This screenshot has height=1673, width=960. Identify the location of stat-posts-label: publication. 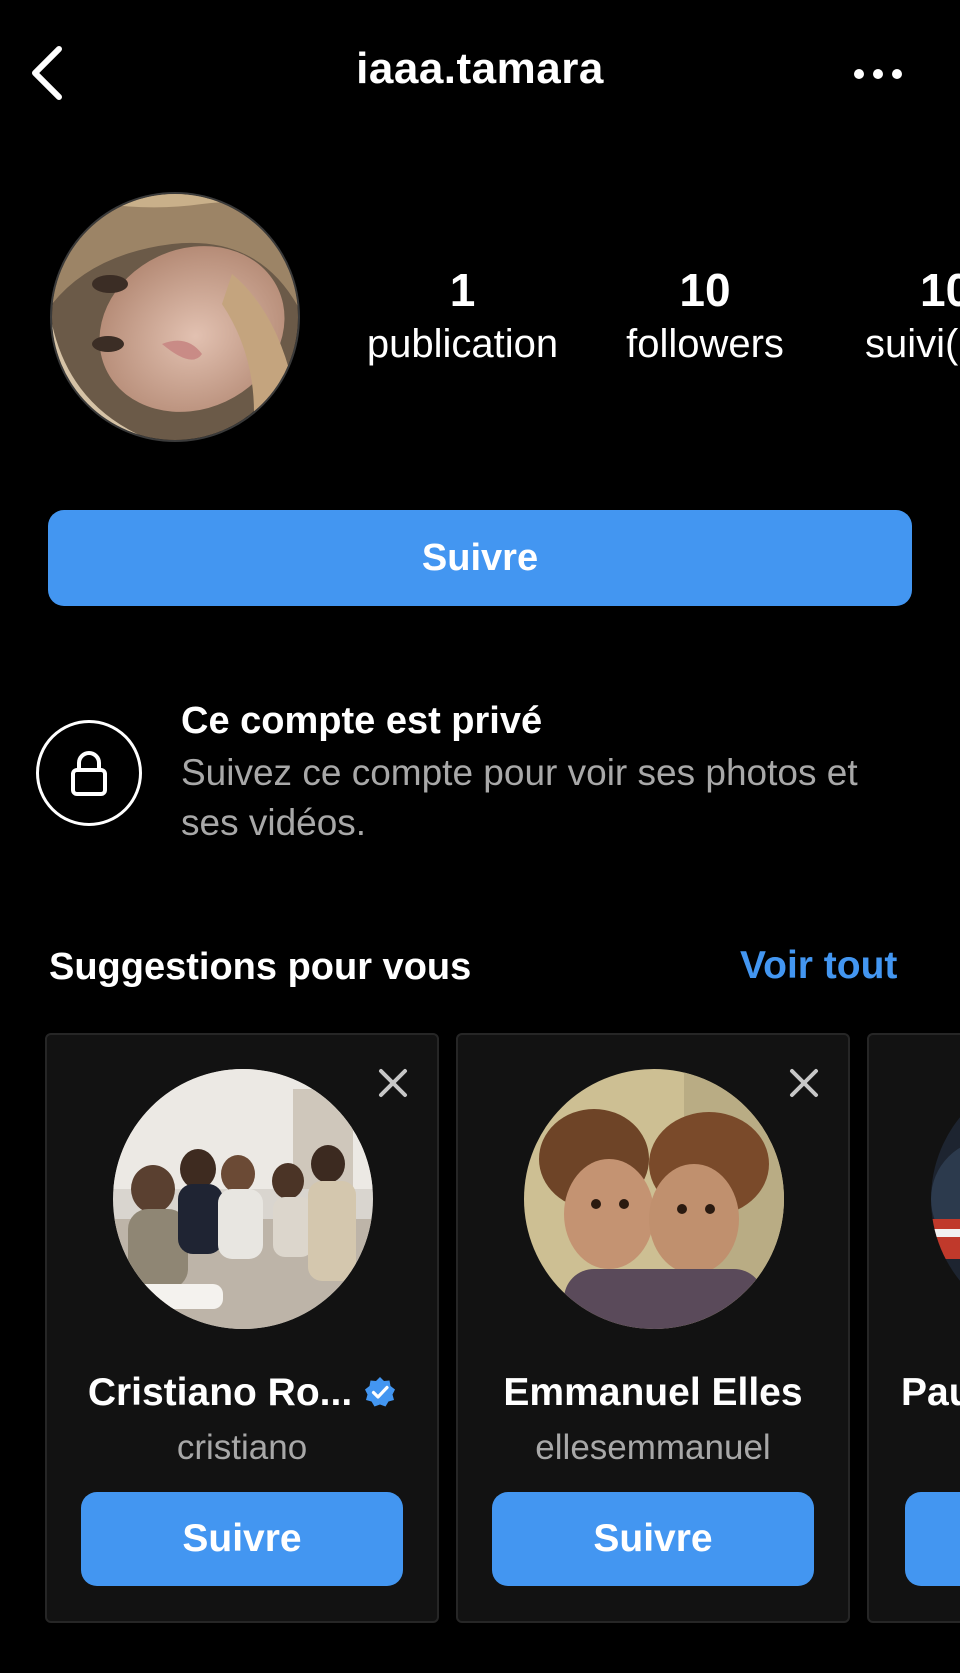
(462, 344).